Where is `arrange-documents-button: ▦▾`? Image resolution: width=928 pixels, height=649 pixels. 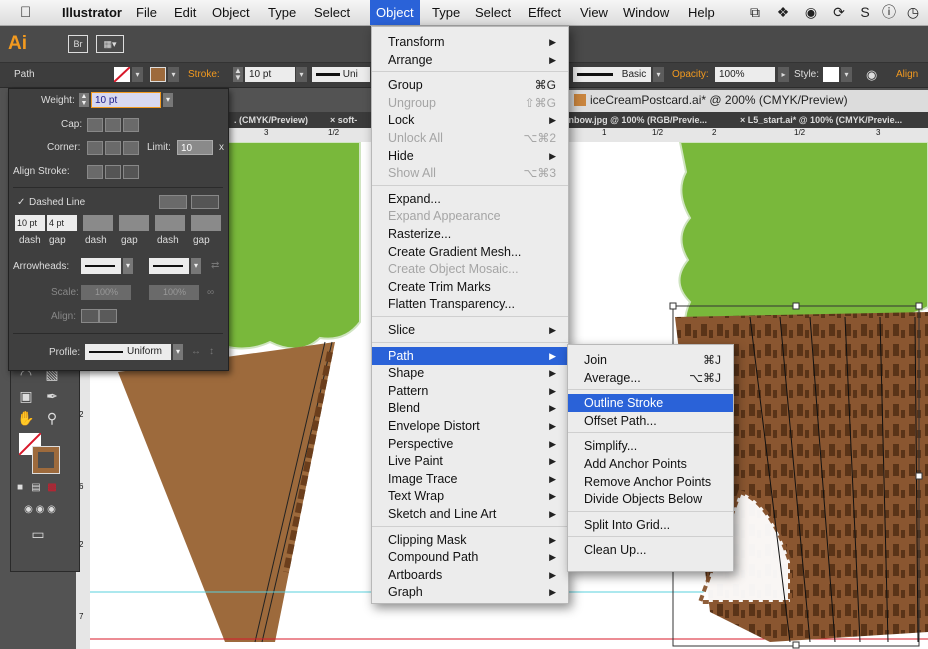 arrange-documents-button: ▦▾ is located at coordinates (110, 44).